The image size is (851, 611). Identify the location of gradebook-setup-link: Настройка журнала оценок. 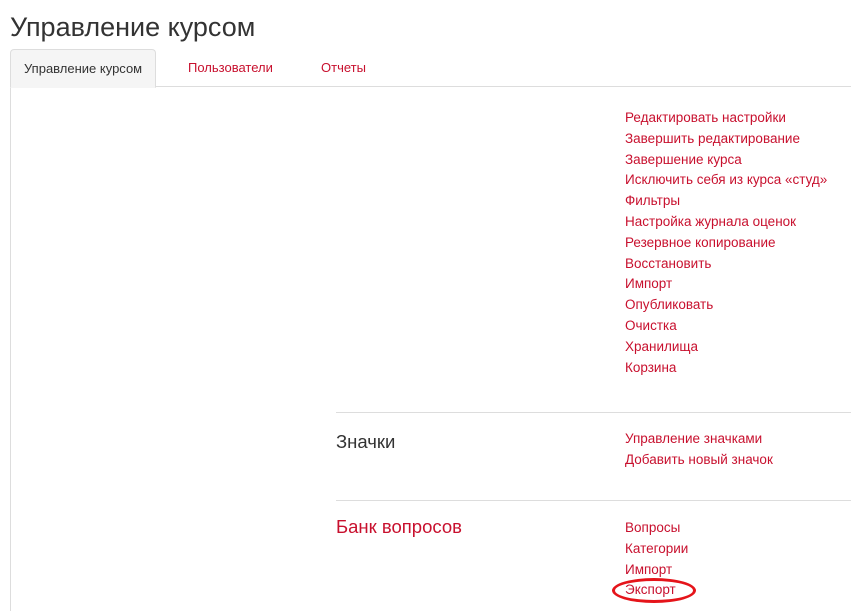
(726, 222).